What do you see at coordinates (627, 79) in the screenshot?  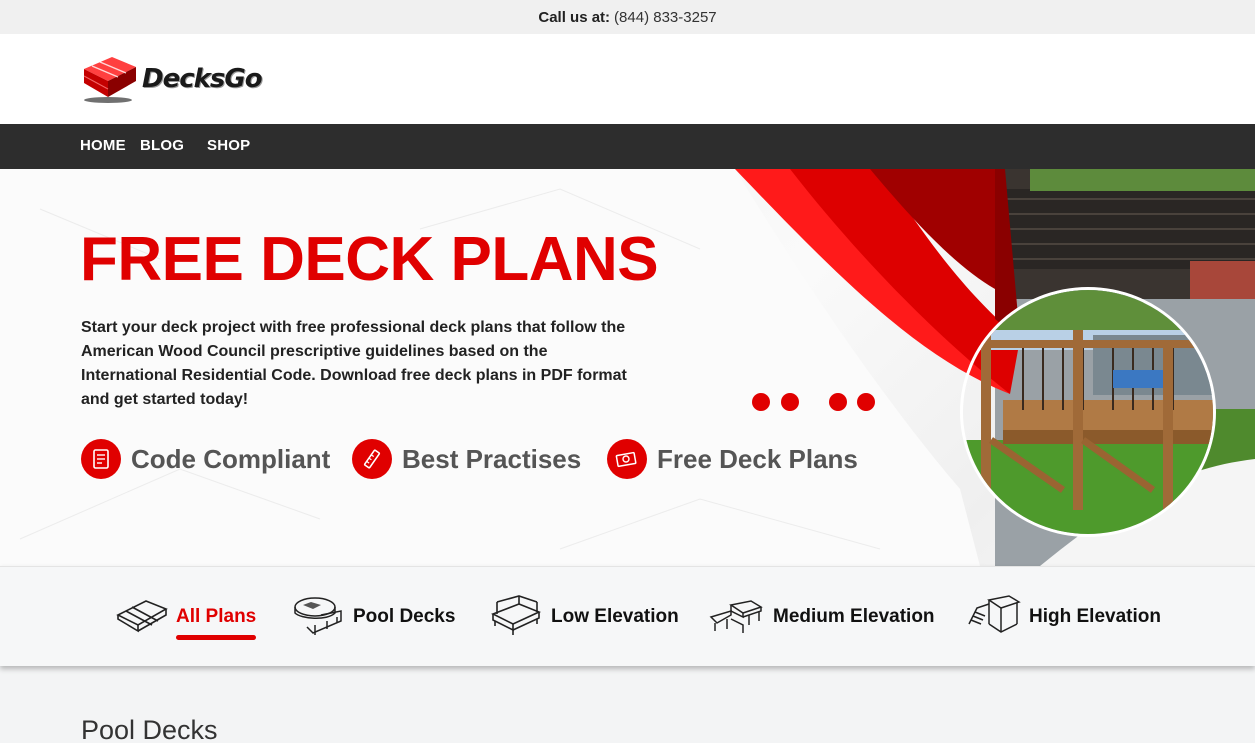 I see `site-header: DecksGo` at bounding box center [627, 79].